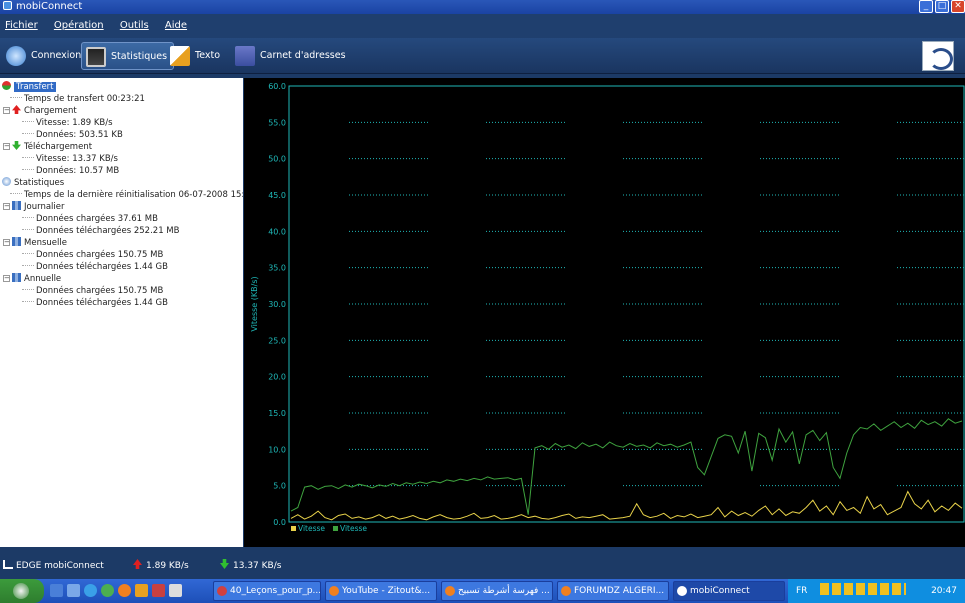 This screenshot has width=965, height=603. I want to click on tray-icons, so click(863, 589).